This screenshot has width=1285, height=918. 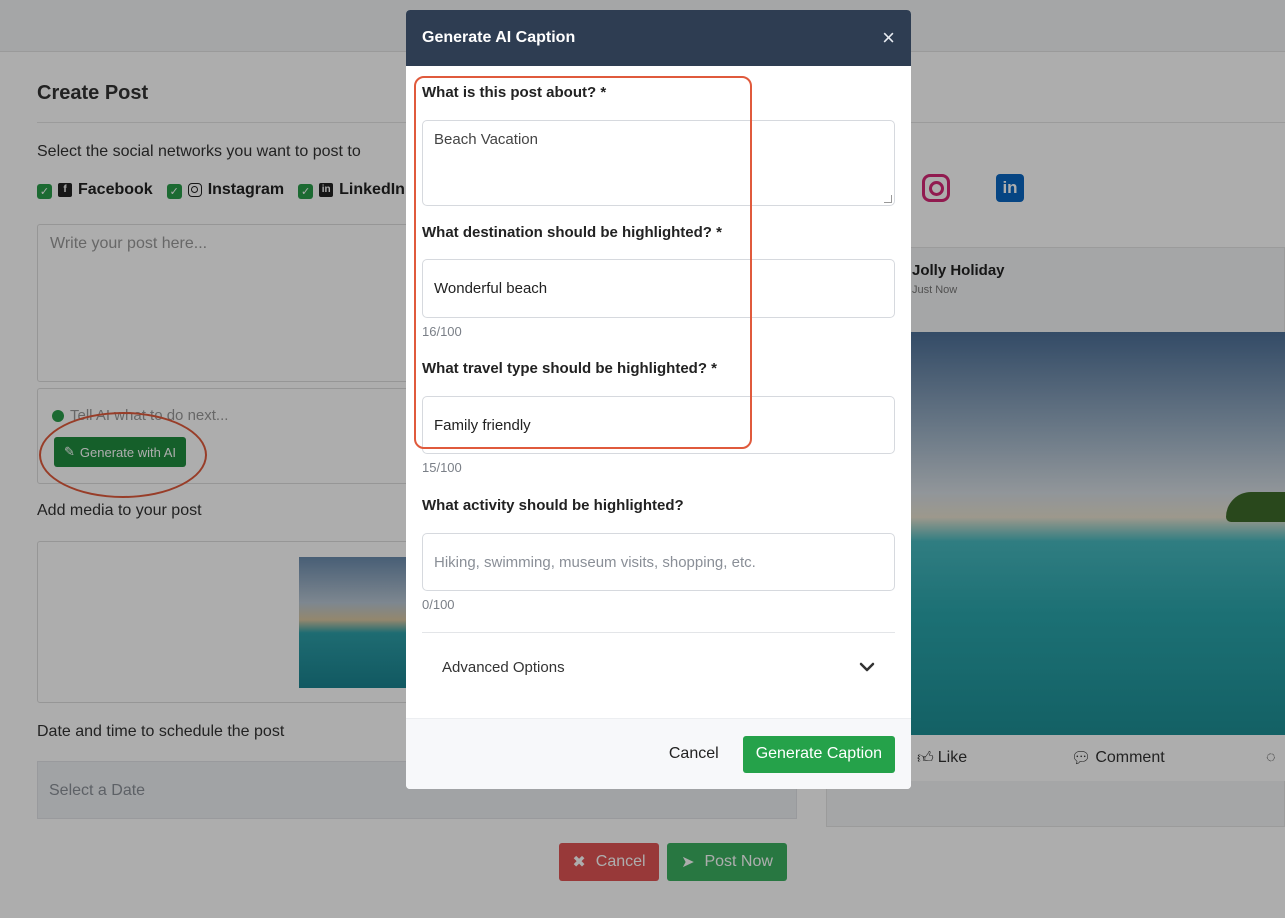 What do you see at coordinates (503, 667) in the screenshot?
I see `advanced-options-label: Advanced Options` at bounding box center [503, 667].